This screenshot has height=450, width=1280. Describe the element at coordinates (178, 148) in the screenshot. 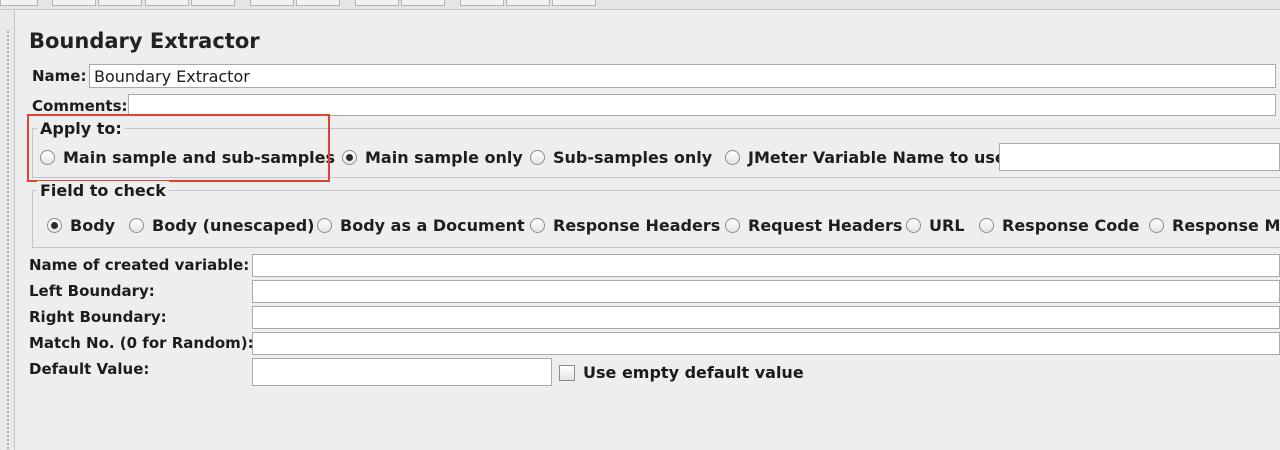

I see `highlight-box` at that location.